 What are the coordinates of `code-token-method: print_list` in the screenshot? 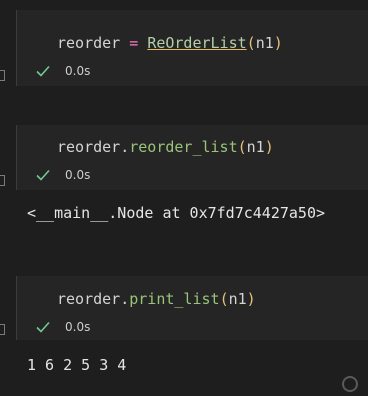 It's located at (174, 299).